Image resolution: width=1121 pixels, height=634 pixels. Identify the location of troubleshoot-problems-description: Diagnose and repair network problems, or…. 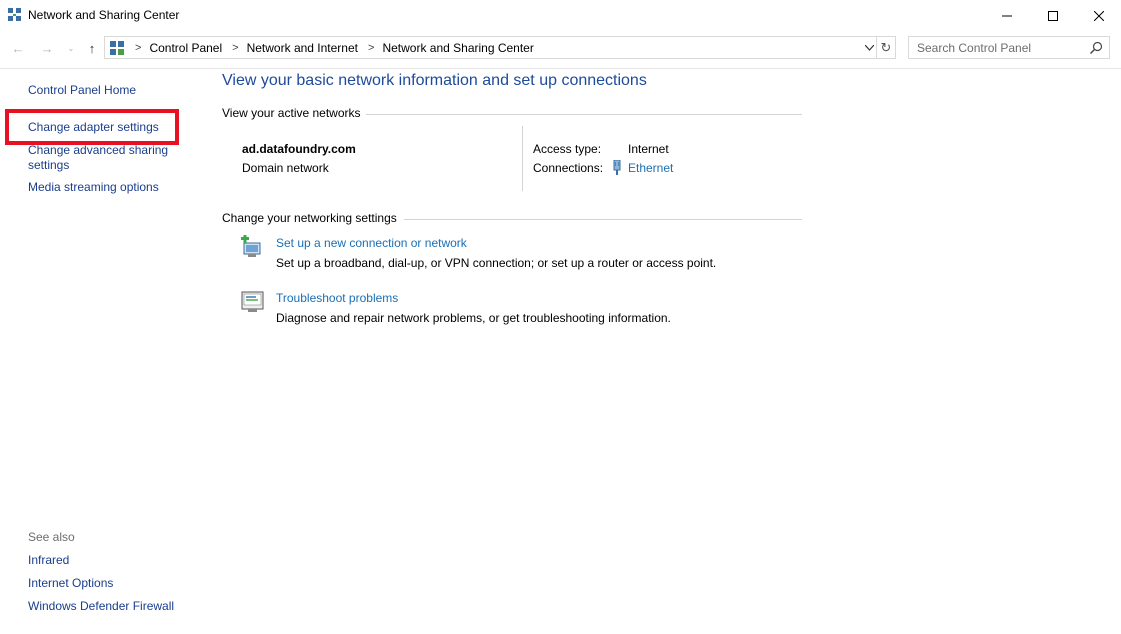
(473, 318).